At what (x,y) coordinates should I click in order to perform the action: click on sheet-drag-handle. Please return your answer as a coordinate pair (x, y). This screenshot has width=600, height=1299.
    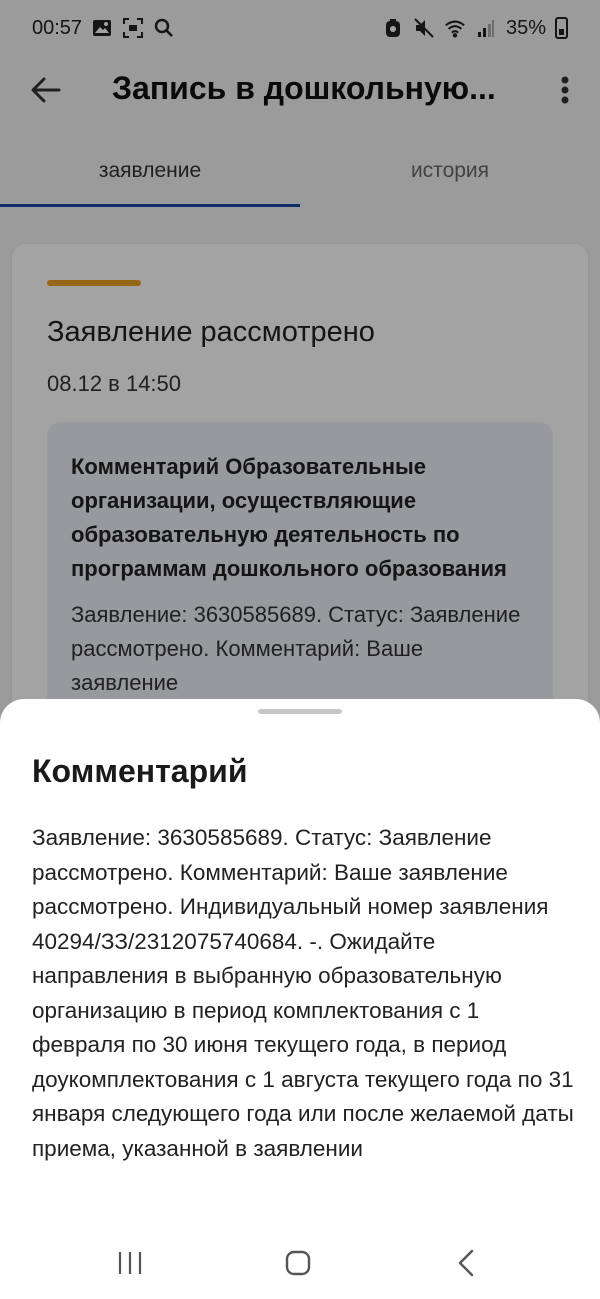
    Looking at the image, I should click on (300, 711).